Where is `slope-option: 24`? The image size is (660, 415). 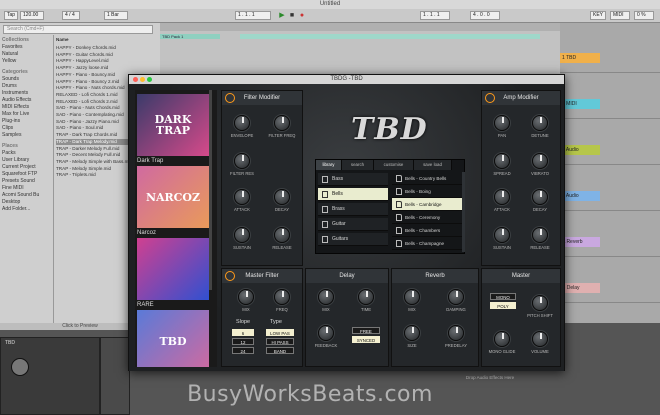 slope-option: 24 is located at coordinates (243, 350).